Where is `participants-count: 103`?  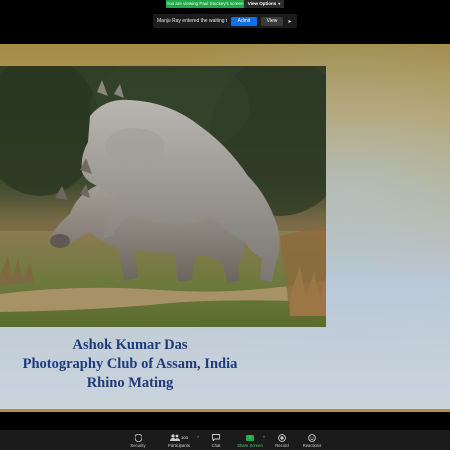 participants-count: 103 is located at coordinates (184, 437).